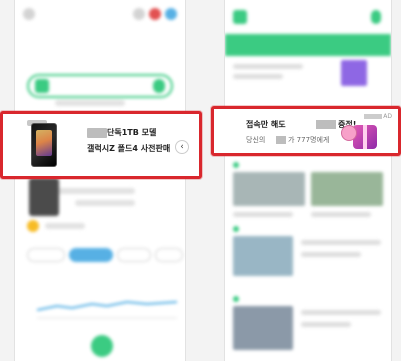 The width and height of the screenshot is (401, 361). I want to click on ad-badge: AD, so click(387, 116).